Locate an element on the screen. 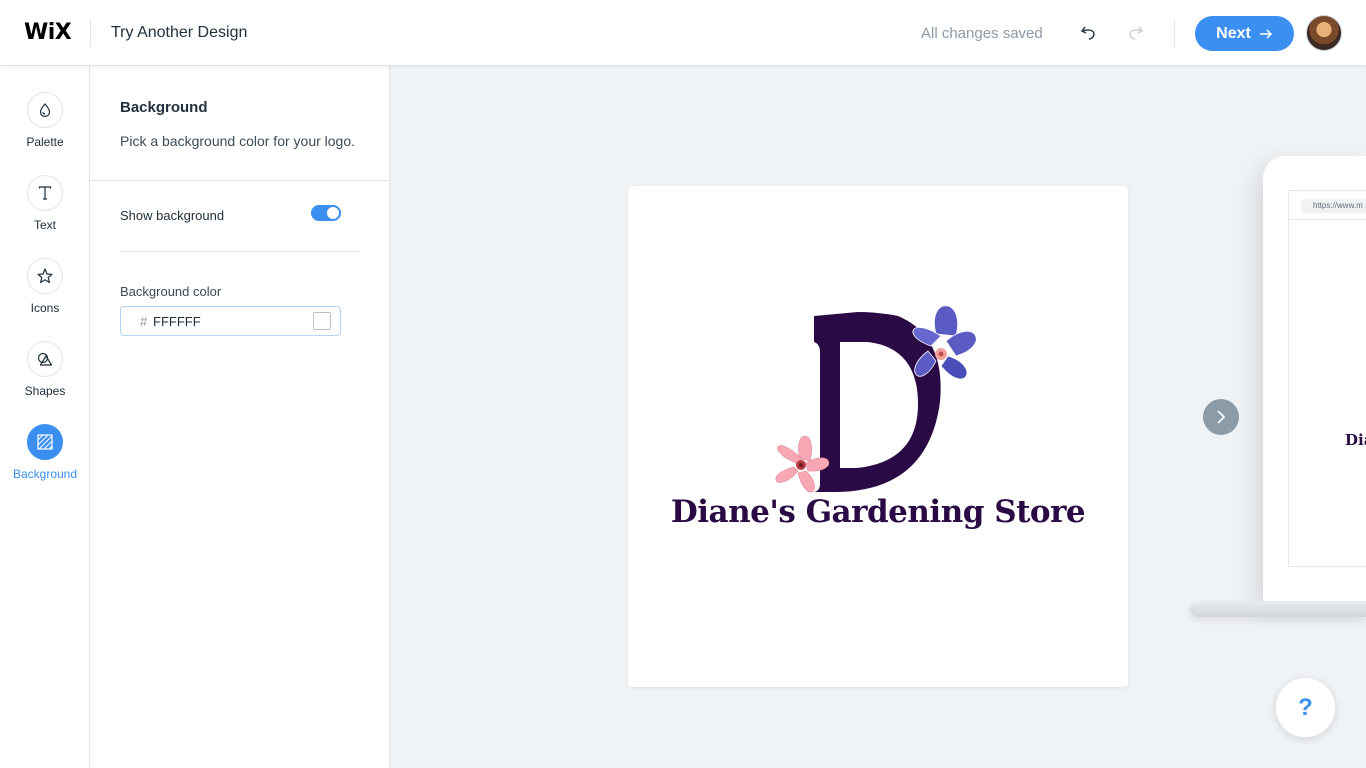 This screenshot has height=768, width=1366. rail-circle-background is located at coordinates (45, 442).